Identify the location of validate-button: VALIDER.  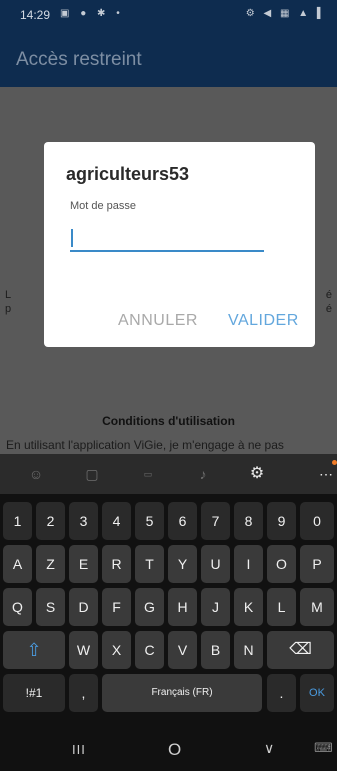
(263, 321).